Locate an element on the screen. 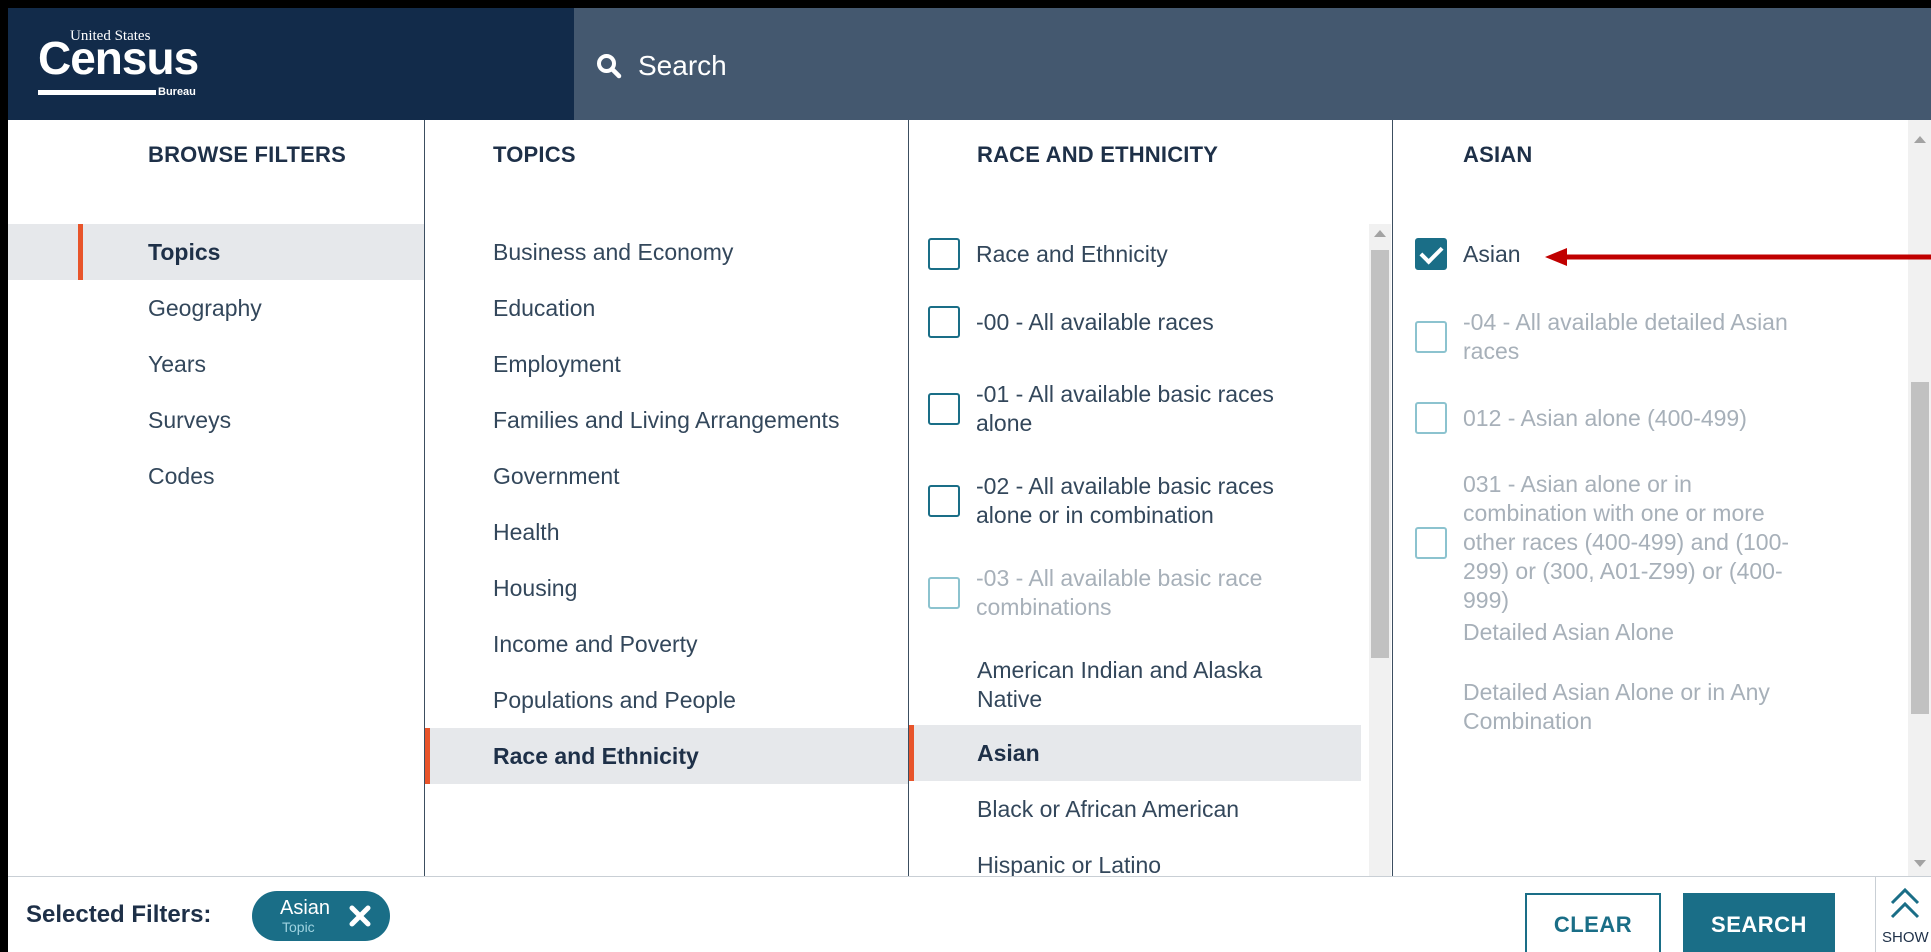 This screenshot has height=952, width=1931. topic-label: Education is located at coordinates (544, 307).